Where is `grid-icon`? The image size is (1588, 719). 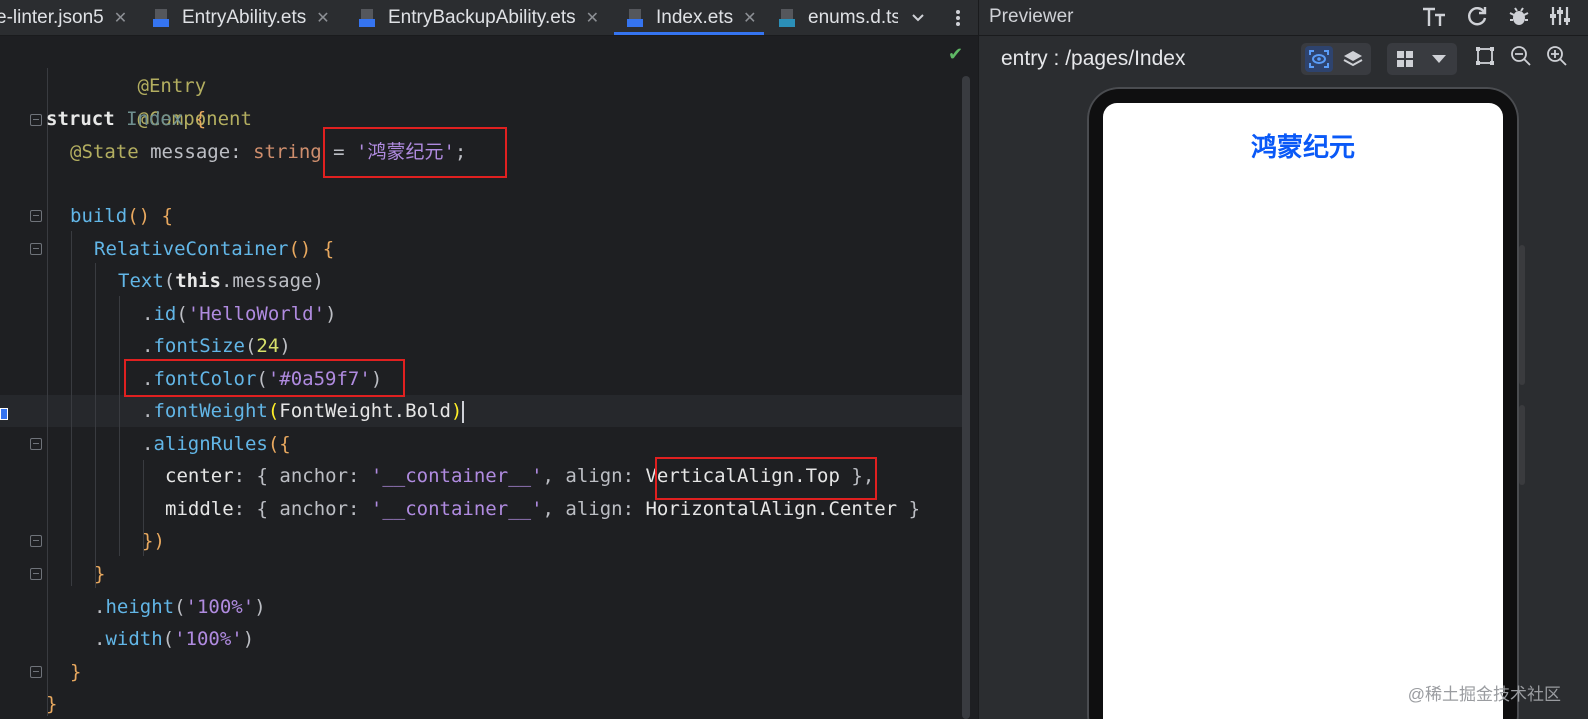 grid-icon is located at coordinates (1405, 59).